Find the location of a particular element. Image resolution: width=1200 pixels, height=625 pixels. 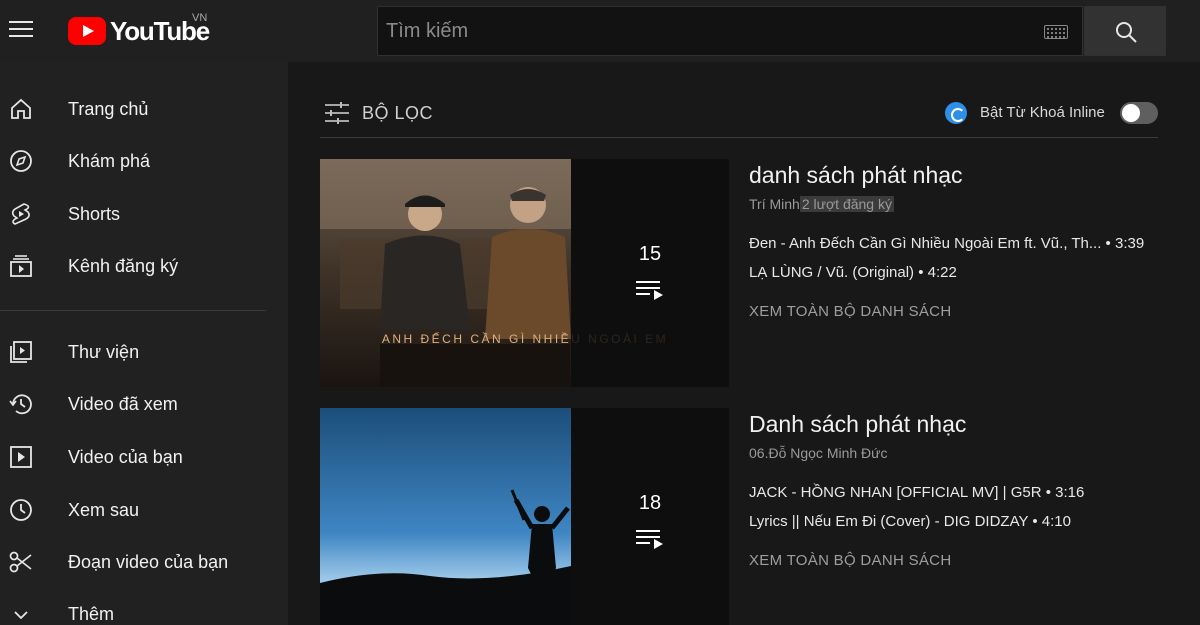

sidebar-item-history: Video đã xem is located at coordinates (144, 404).